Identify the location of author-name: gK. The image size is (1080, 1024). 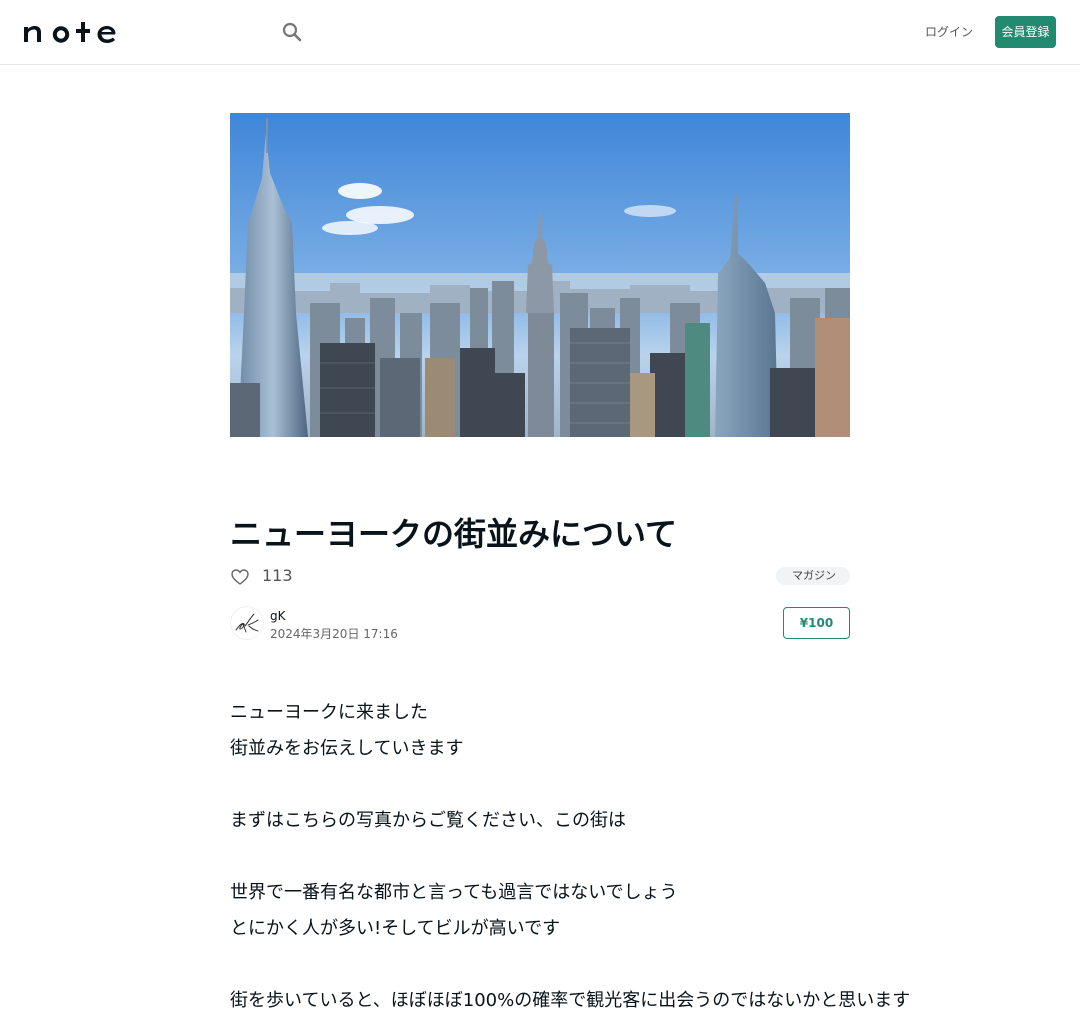
(278, 616).